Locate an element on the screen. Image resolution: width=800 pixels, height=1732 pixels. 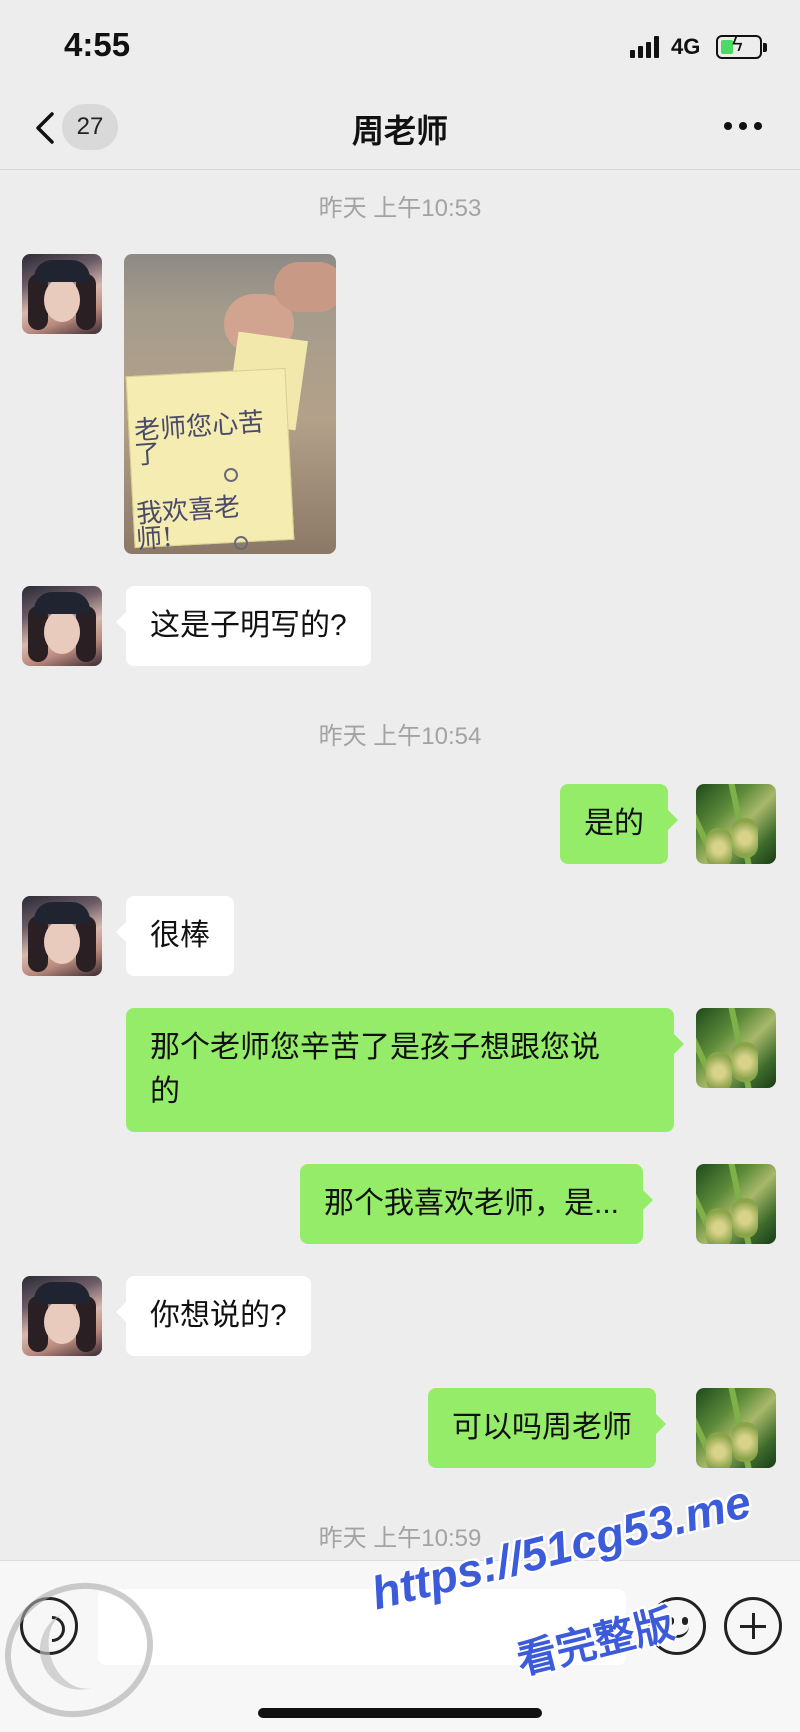
timestamp: 昨天 上午10:53 is located at coordinates (400, 208).